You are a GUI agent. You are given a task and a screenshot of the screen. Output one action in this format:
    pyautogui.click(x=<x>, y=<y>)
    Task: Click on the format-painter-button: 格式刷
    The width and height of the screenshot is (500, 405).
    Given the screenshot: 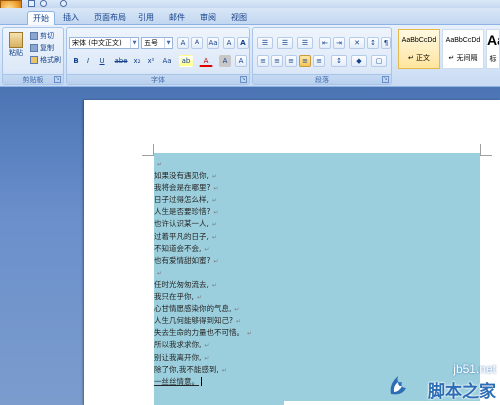 What is the action you would take?
    pyautogui.click(x=45, y=60)
    